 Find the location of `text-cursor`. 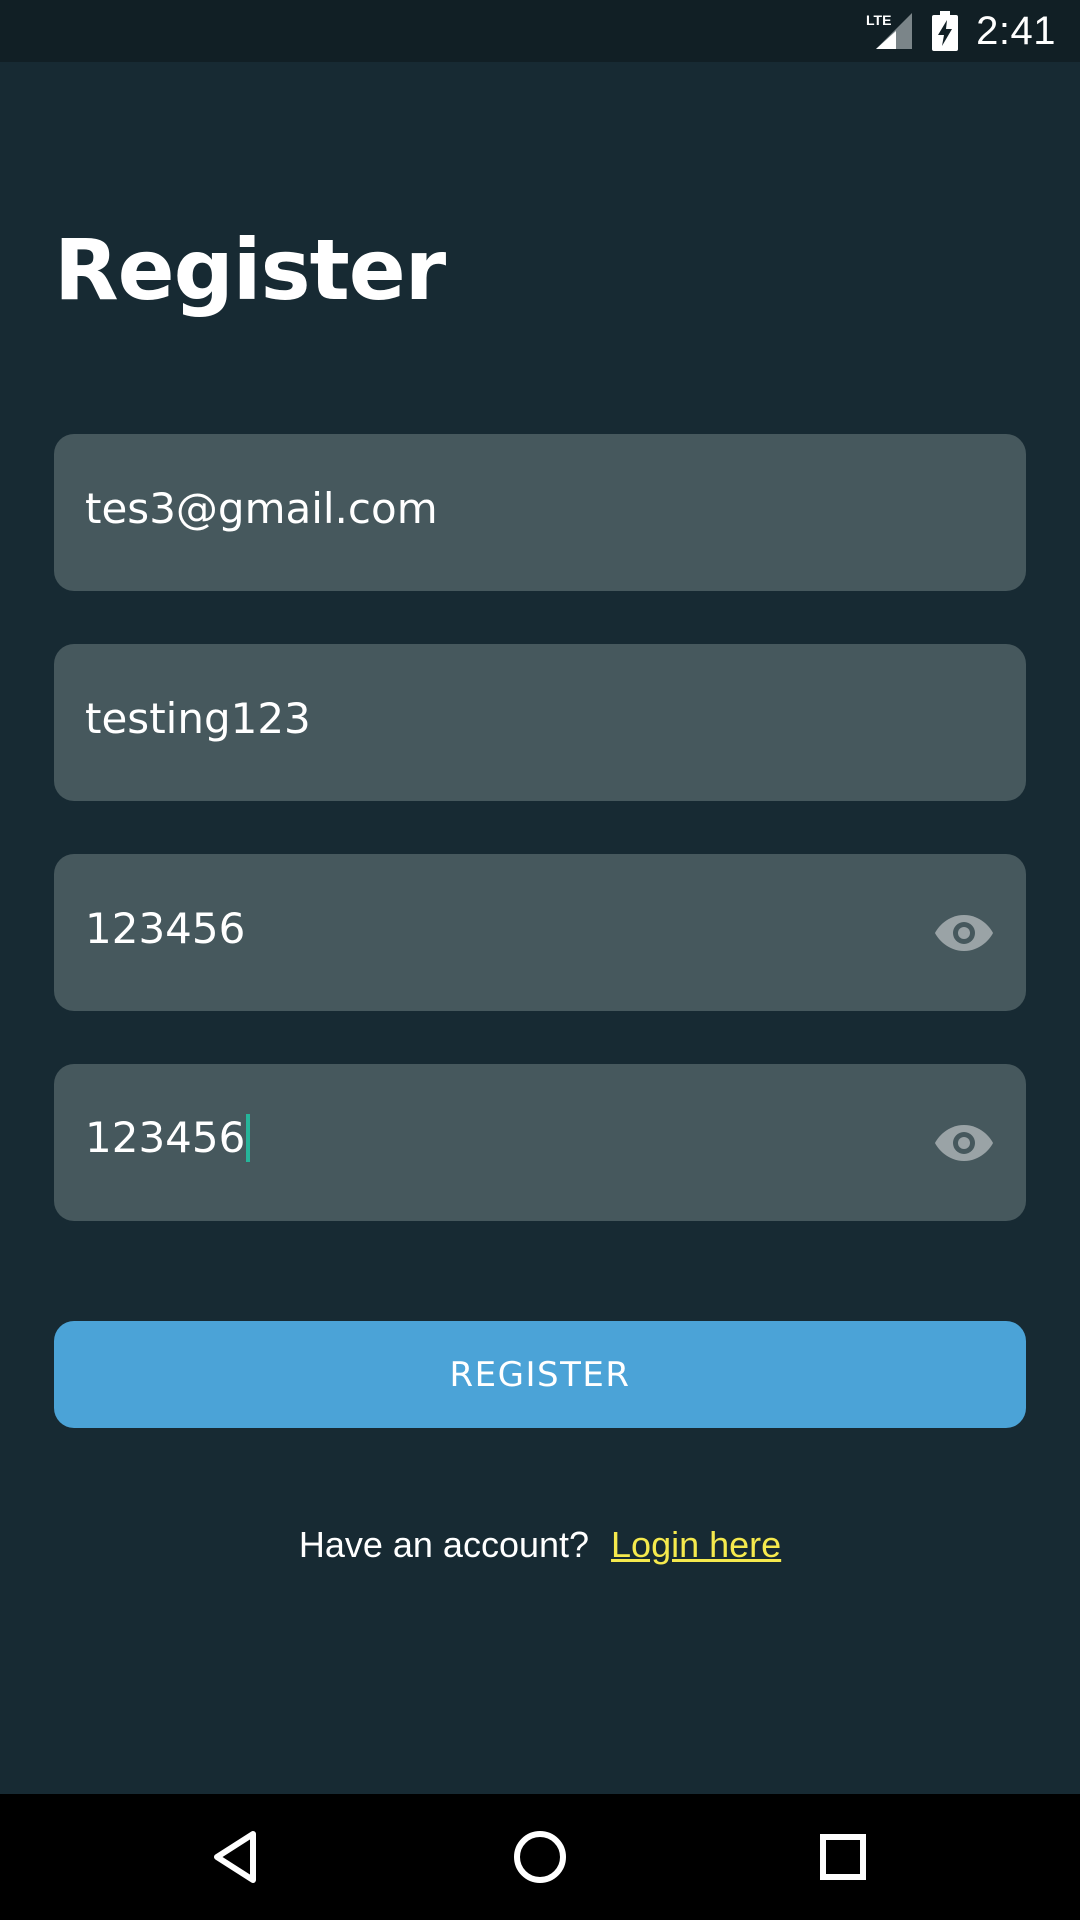

text-cursor is located at coordinates (248, 1138).